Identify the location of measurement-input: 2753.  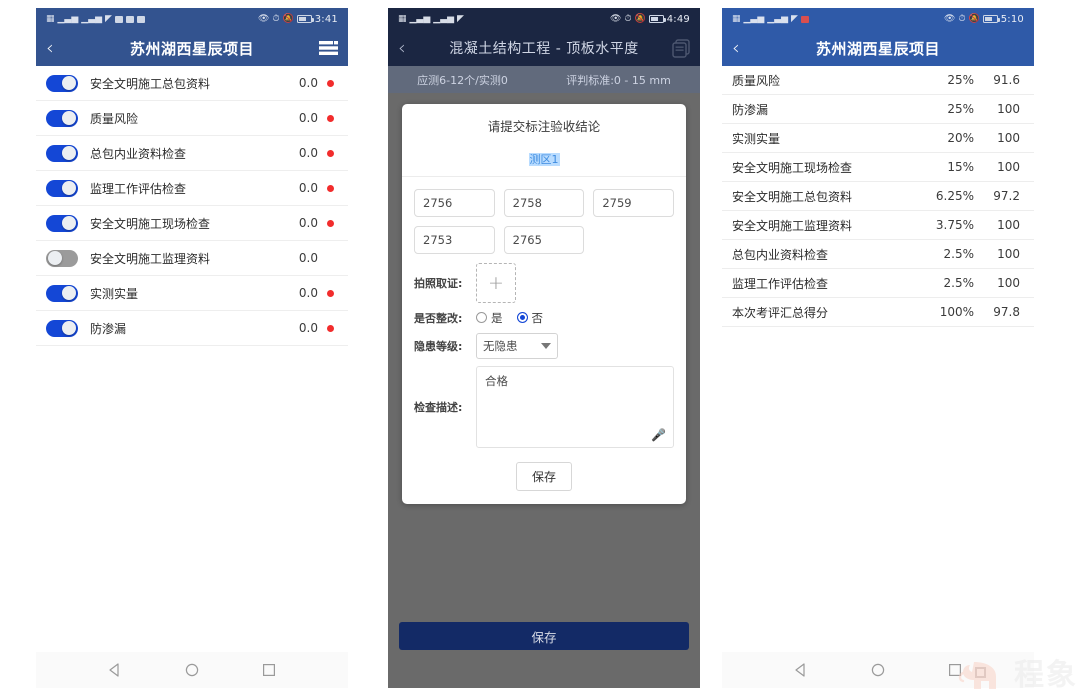
(454, 240).